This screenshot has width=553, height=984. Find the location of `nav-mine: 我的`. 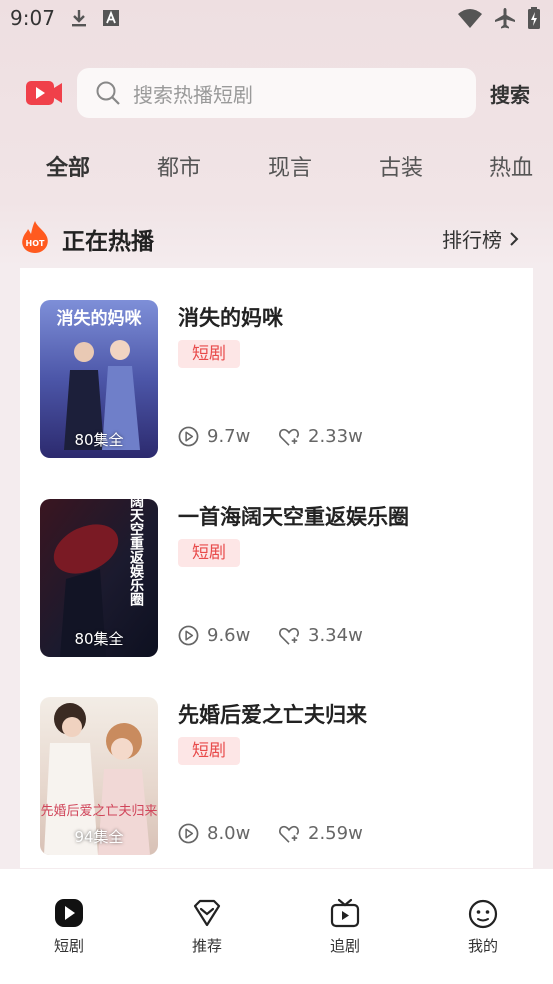

nav-mine: 我的 is located at coordinates (483, 926).